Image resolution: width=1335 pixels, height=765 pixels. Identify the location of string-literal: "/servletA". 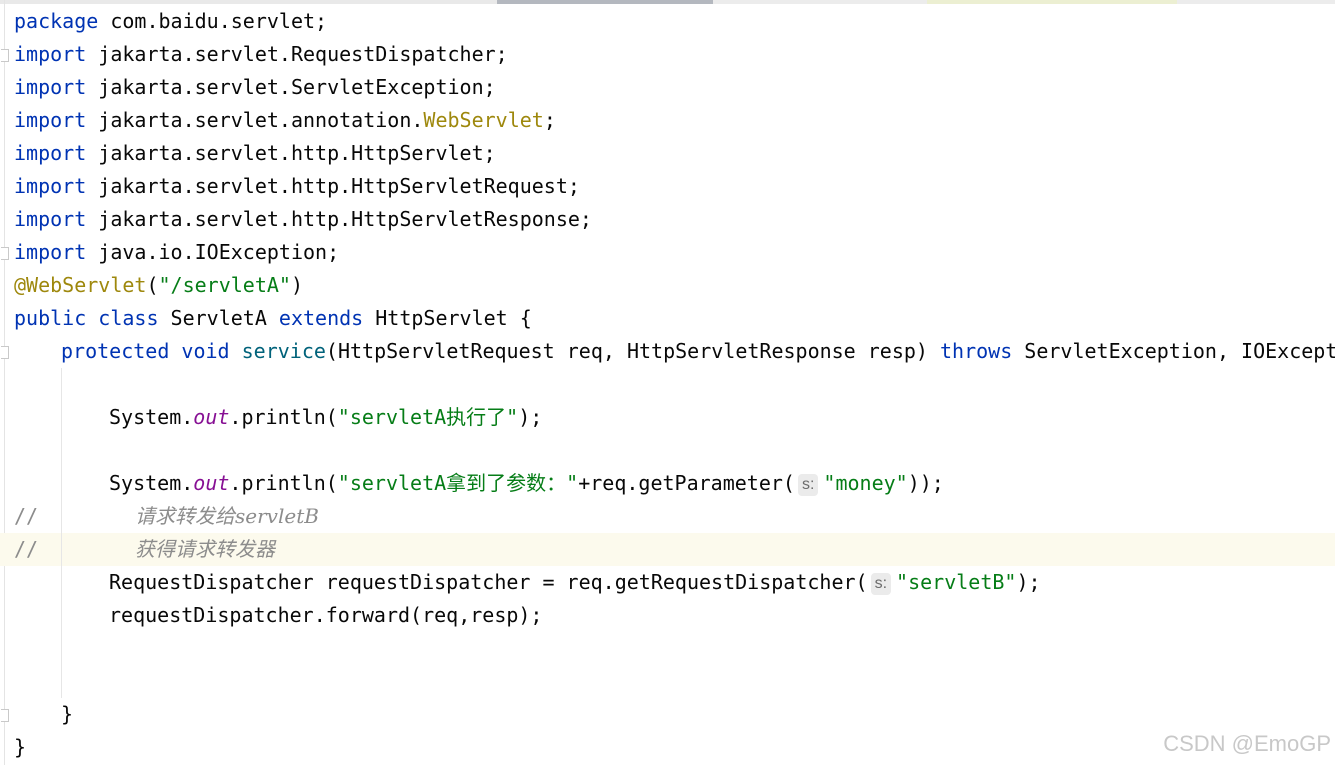
(224, 285).